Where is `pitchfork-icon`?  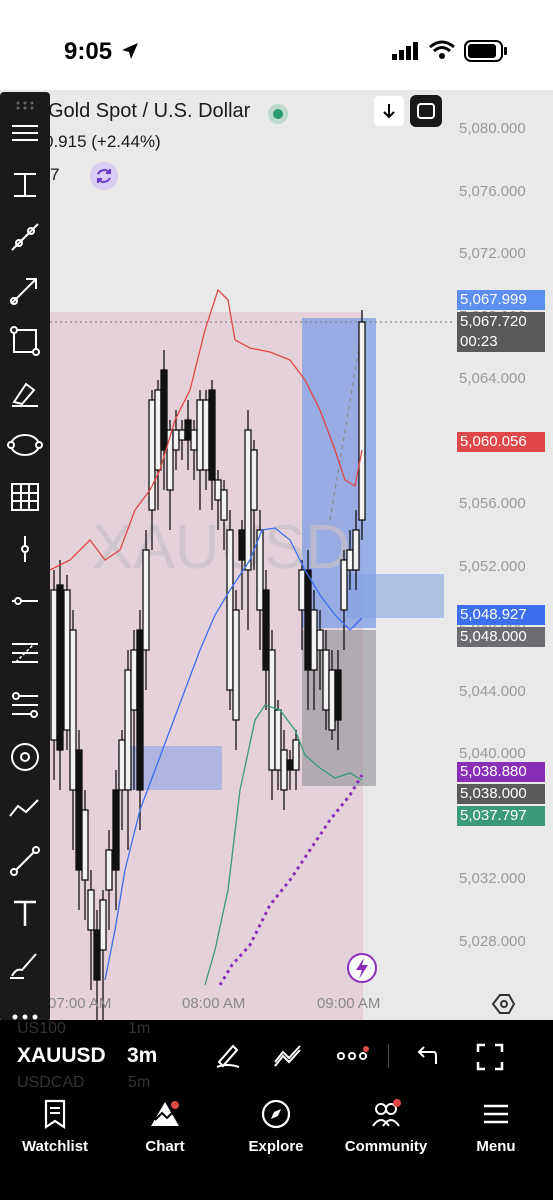 pitchfork-icon is located at coordinates (25, 653).